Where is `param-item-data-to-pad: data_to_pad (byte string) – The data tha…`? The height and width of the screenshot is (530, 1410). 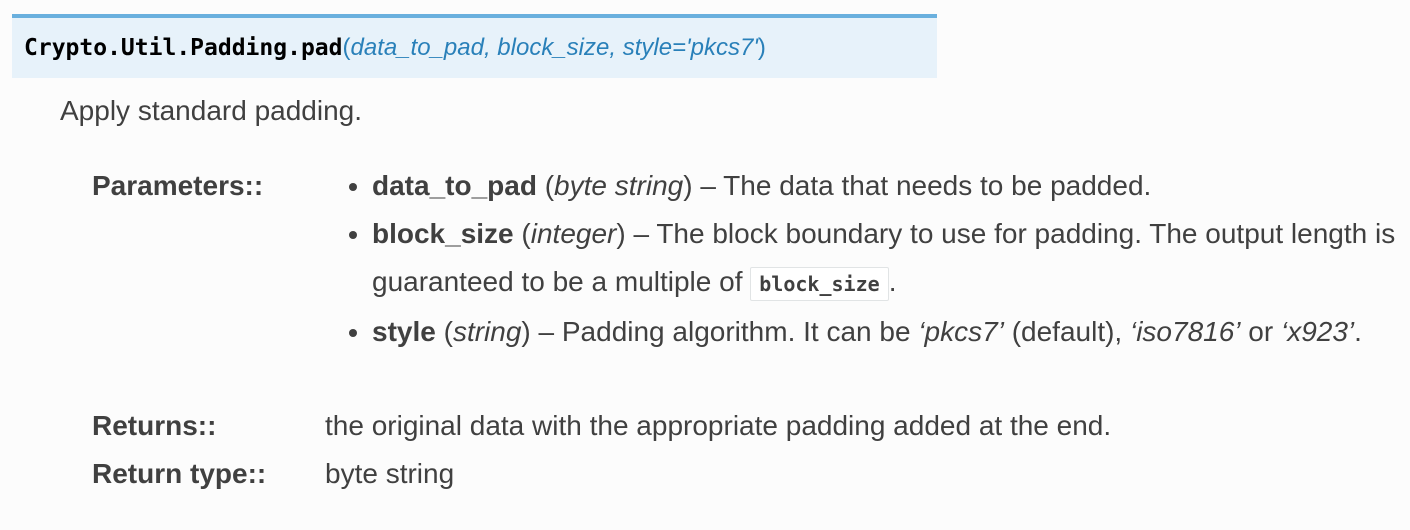
param-item-data-to-pad: data_to_pad (byte string) – The data tha… is located at coordinates (891, 186).